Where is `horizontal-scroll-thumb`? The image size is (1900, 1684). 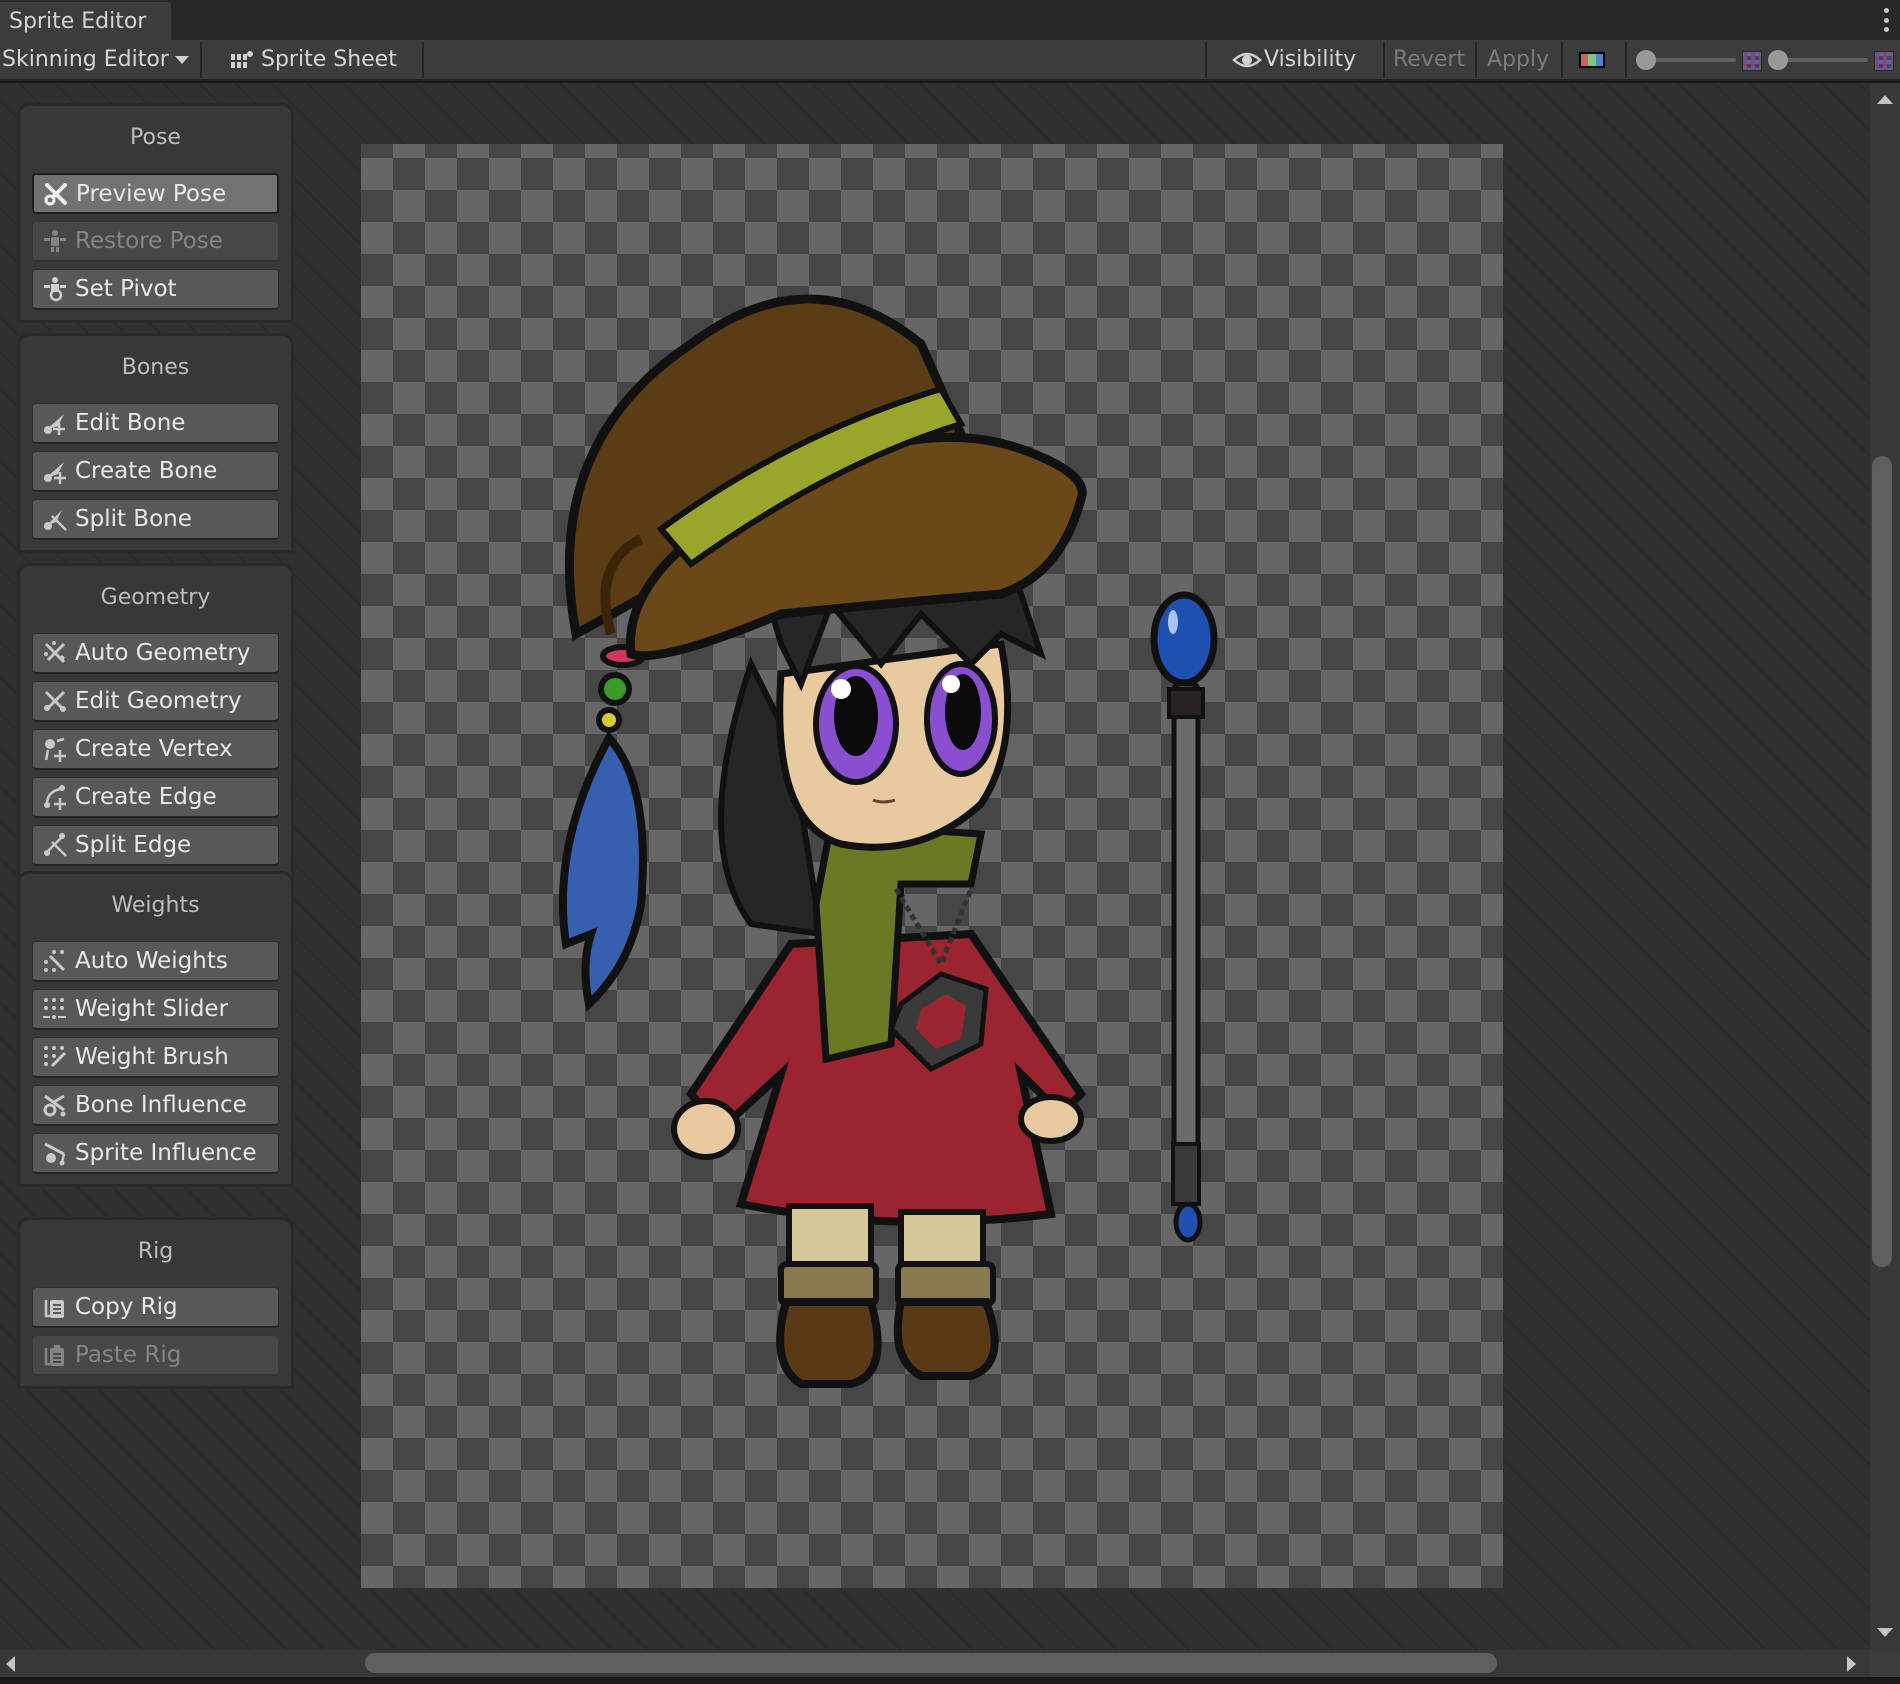
horizontal-scroll-thumb is located at coordinates (931, 1663).